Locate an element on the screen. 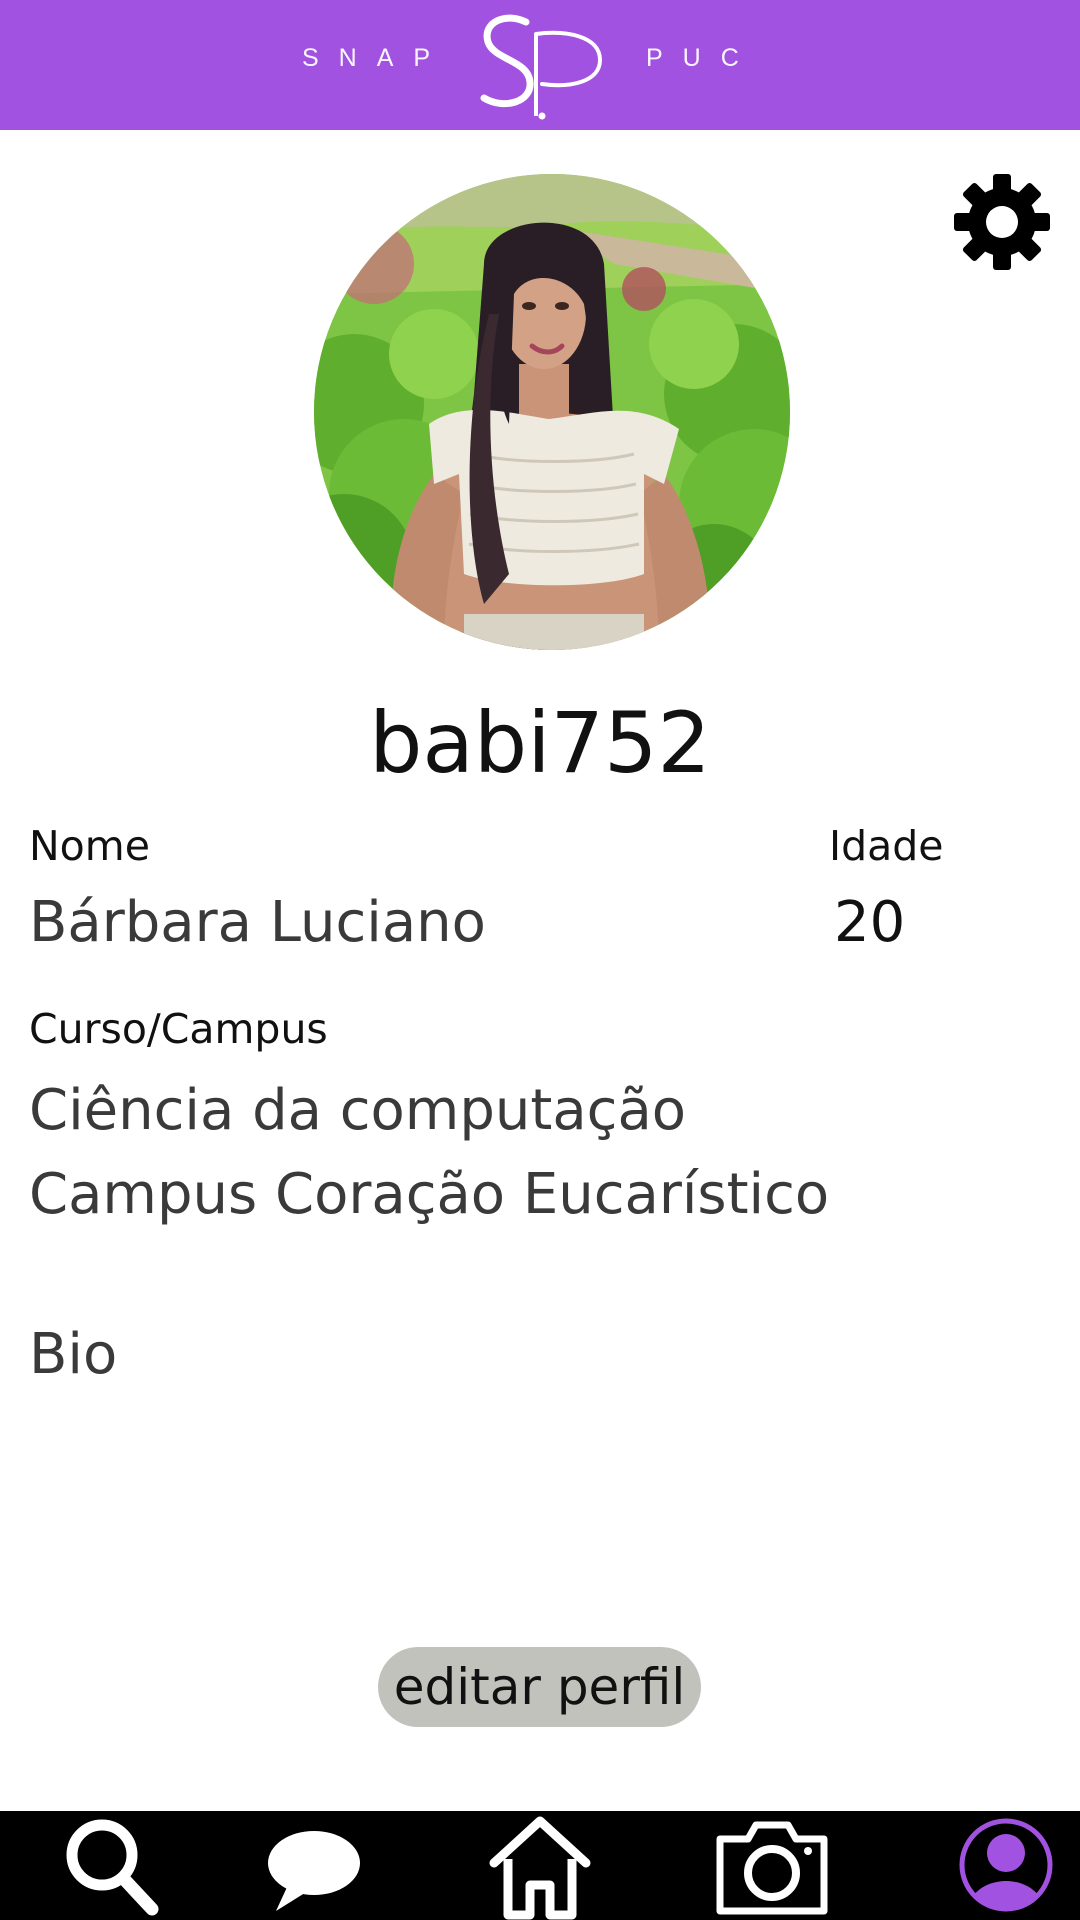 Image resolution: width=1080 pixels, height=1920 pixels. user-profile-icon is located at coordinates (1006, 1865).